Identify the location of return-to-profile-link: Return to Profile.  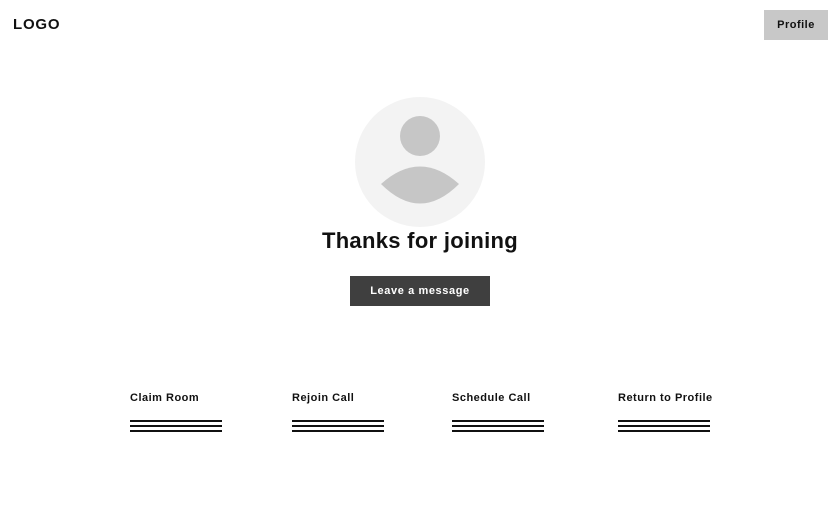
(665, 412).